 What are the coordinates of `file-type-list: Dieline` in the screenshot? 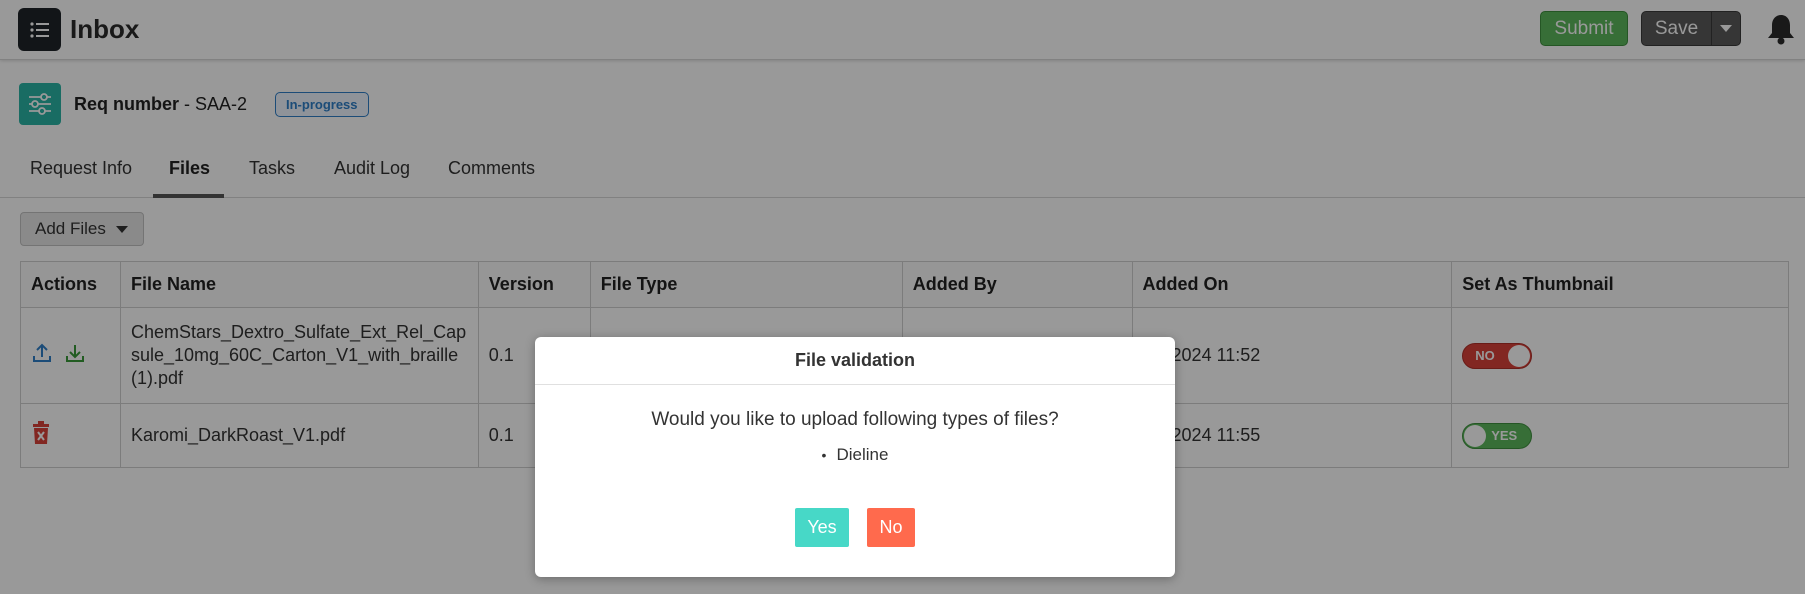 It's located at (855, 455).